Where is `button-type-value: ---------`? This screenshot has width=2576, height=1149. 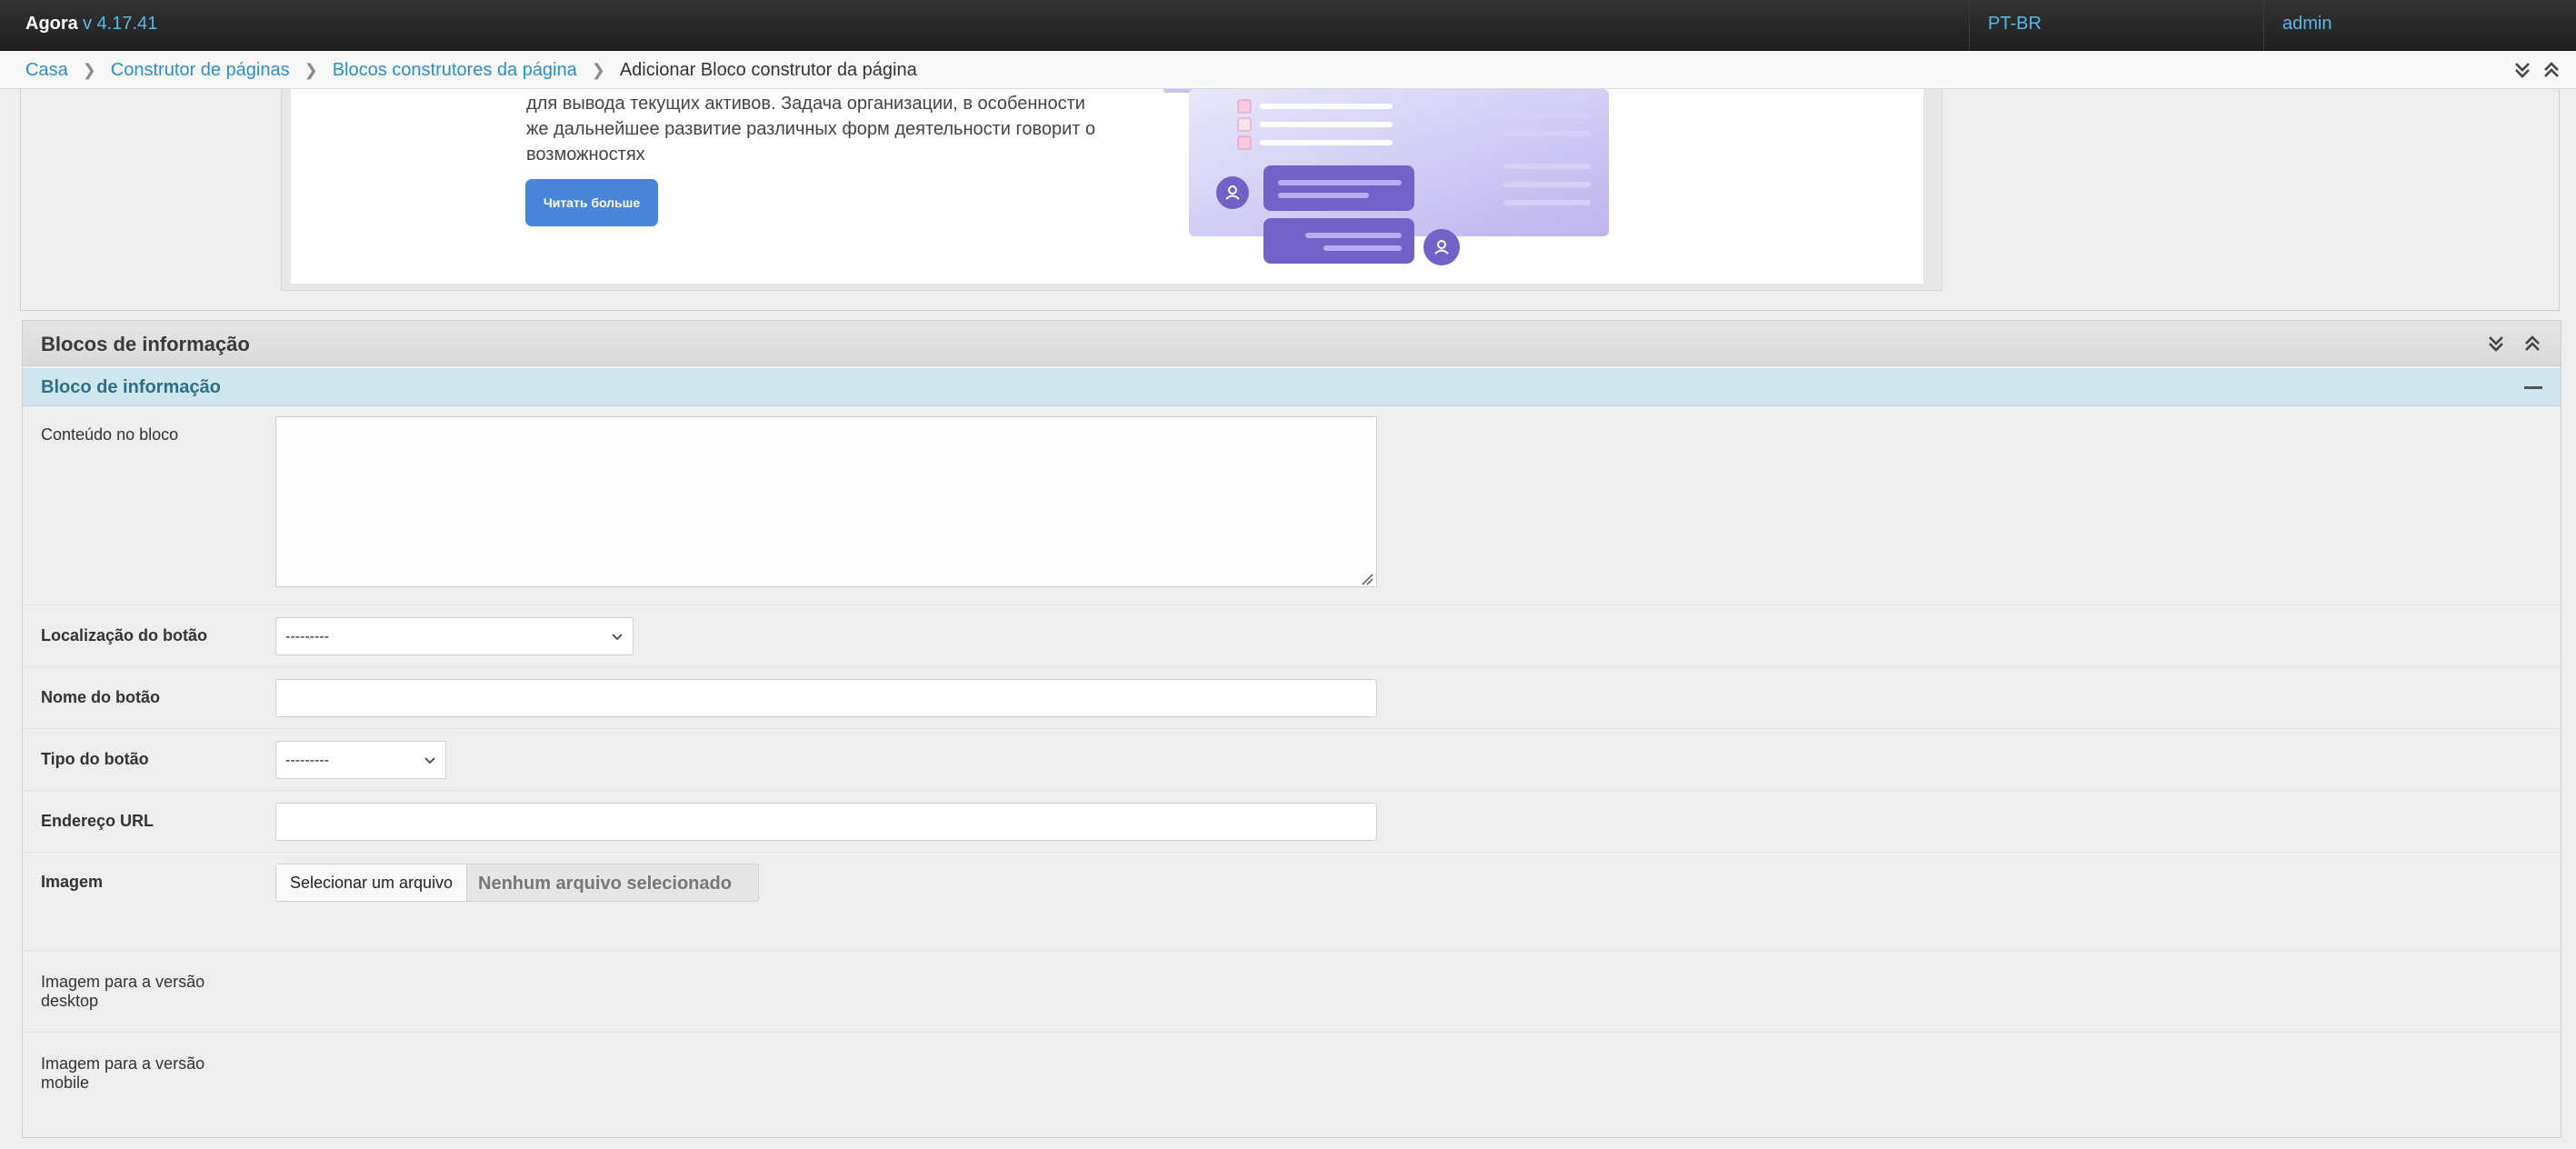 button-type-value: --------- is located at coordinates (307, 760).